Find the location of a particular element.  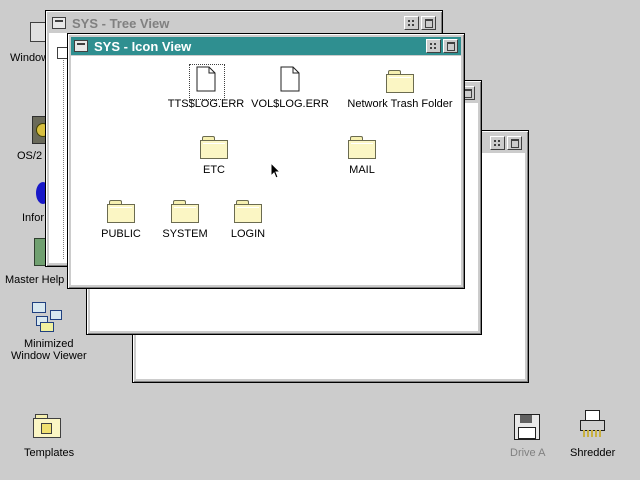

mouse-pointer-icon is located at coordinates (276, 170).